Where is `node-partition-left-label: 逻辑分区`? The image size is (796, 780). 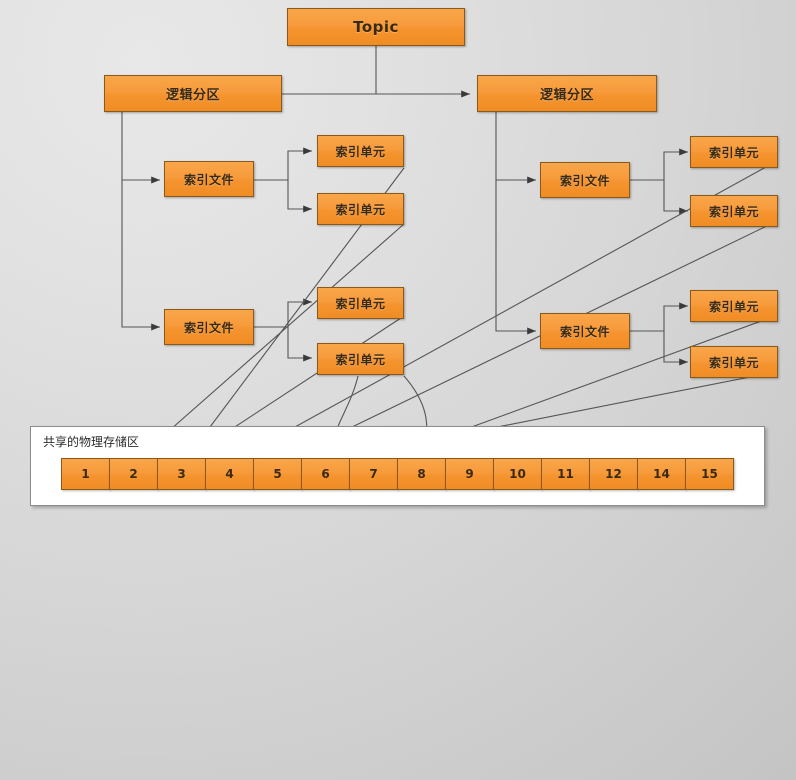
node-partition-left-label: 逻辑分区 is located at coordinates (192, 95).